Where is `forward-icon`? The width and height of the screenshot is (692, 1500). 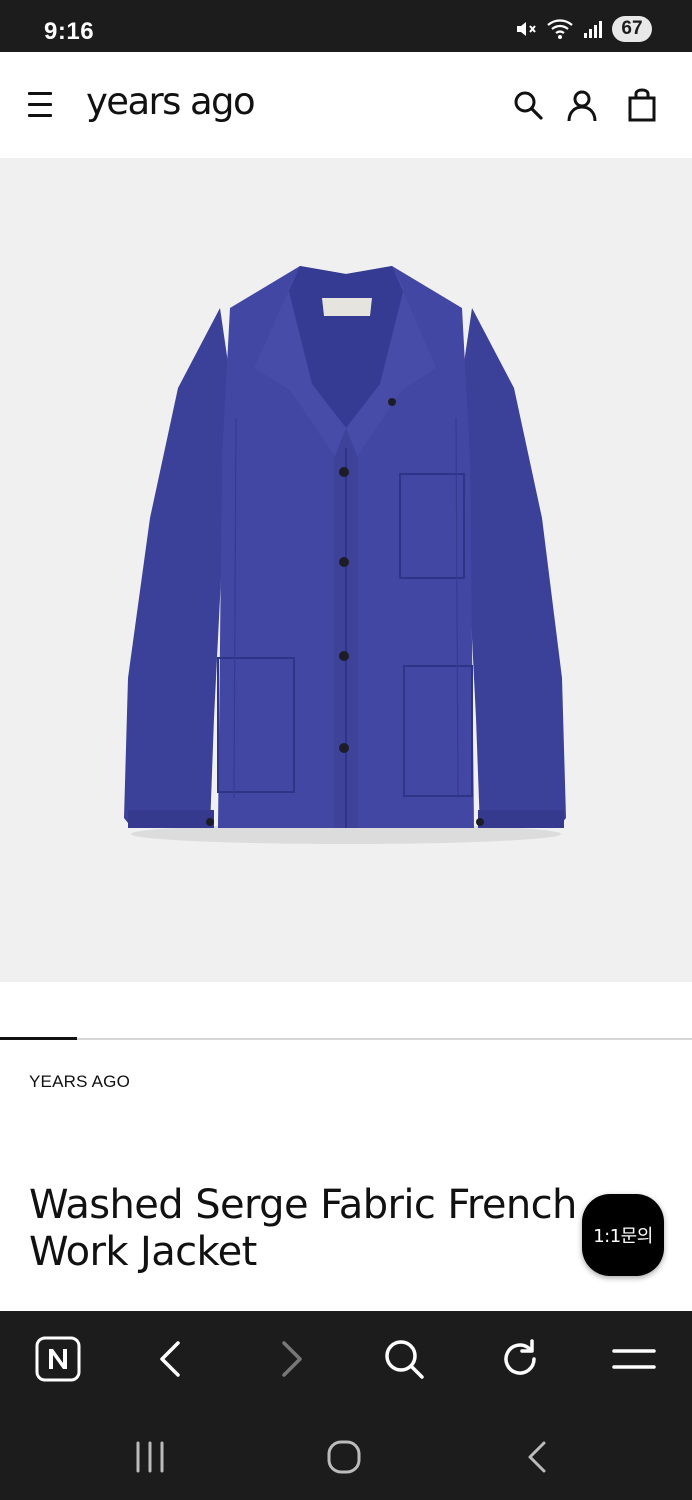 forward-icon is located at coordinates (290, 1359).